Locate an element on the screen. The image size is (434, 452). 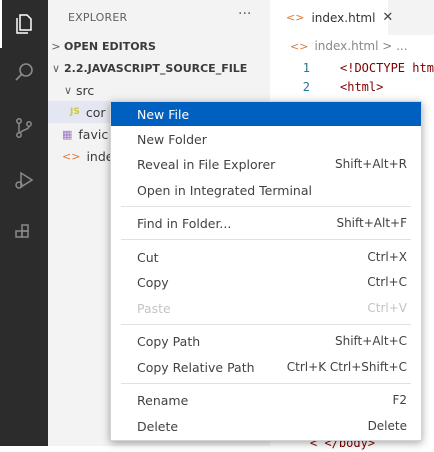
code-line: 1 <!DOCTYPE htm is located at coordinates (352, 67).